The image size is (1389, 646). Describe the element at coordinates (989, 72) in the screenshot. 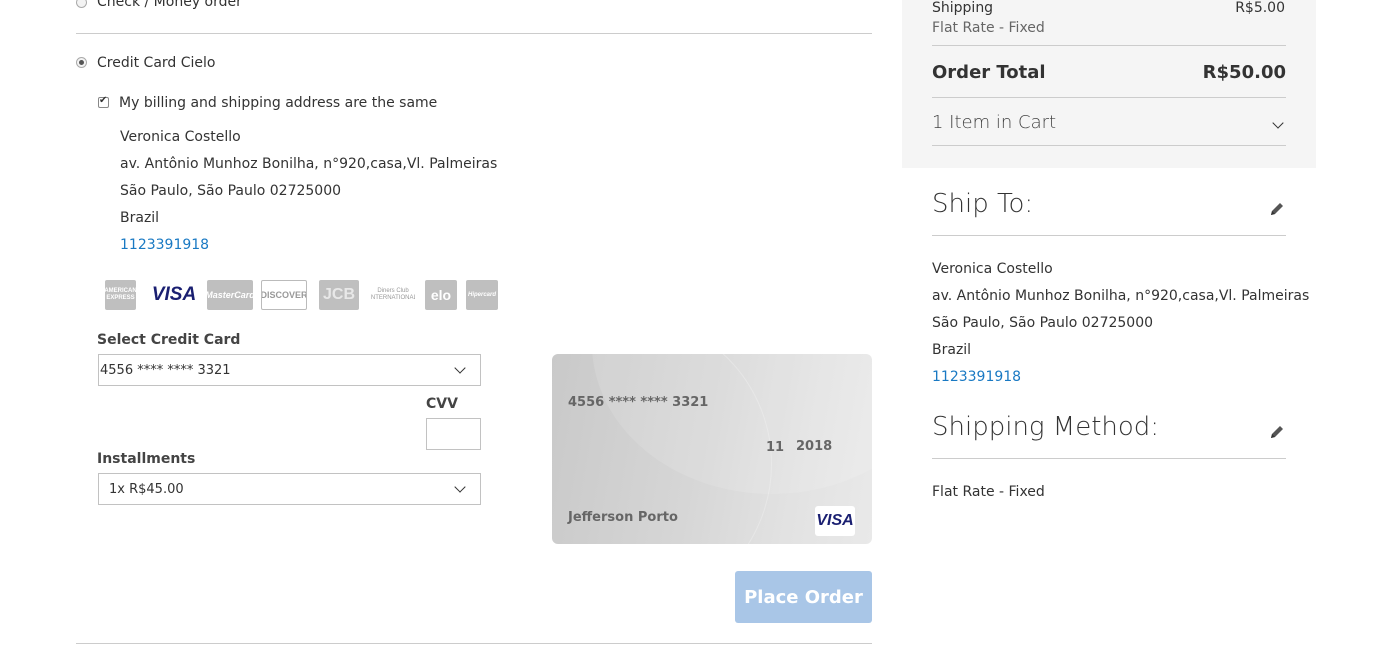

I see `order-total-label: Order Total` at that location.